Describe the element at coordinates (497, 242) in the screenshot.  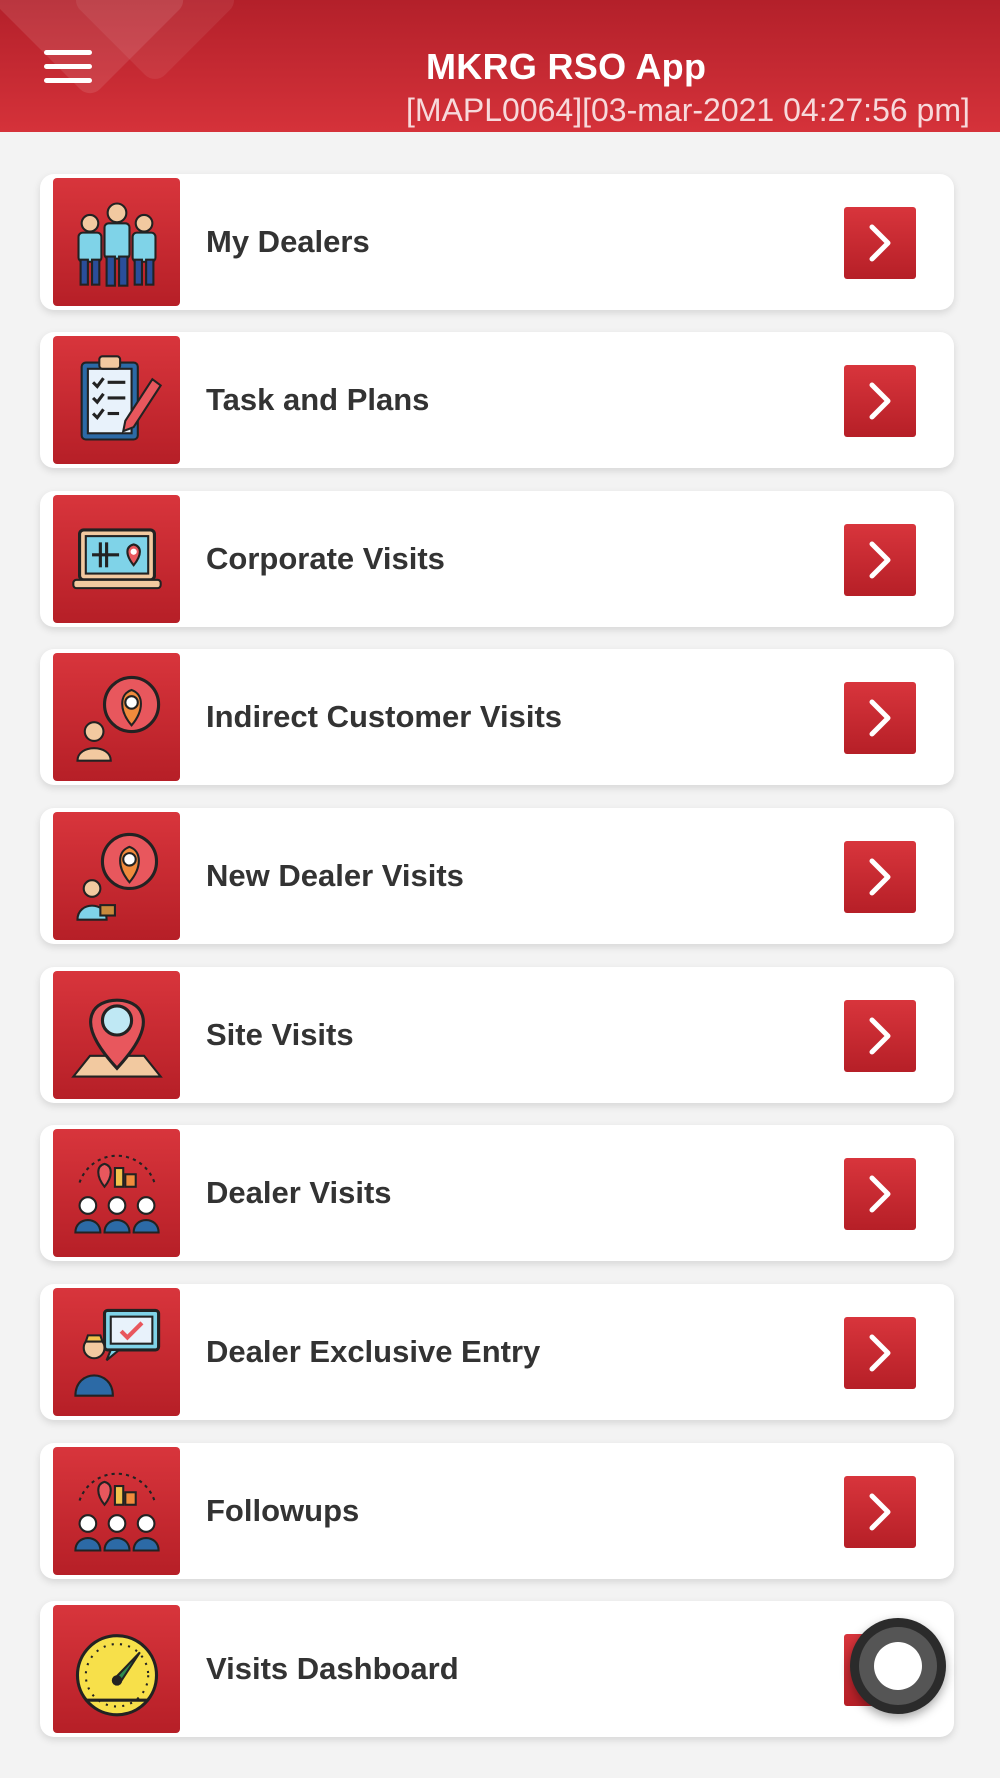
I see `menu-item-my-dealers: My Dealers` at that location.